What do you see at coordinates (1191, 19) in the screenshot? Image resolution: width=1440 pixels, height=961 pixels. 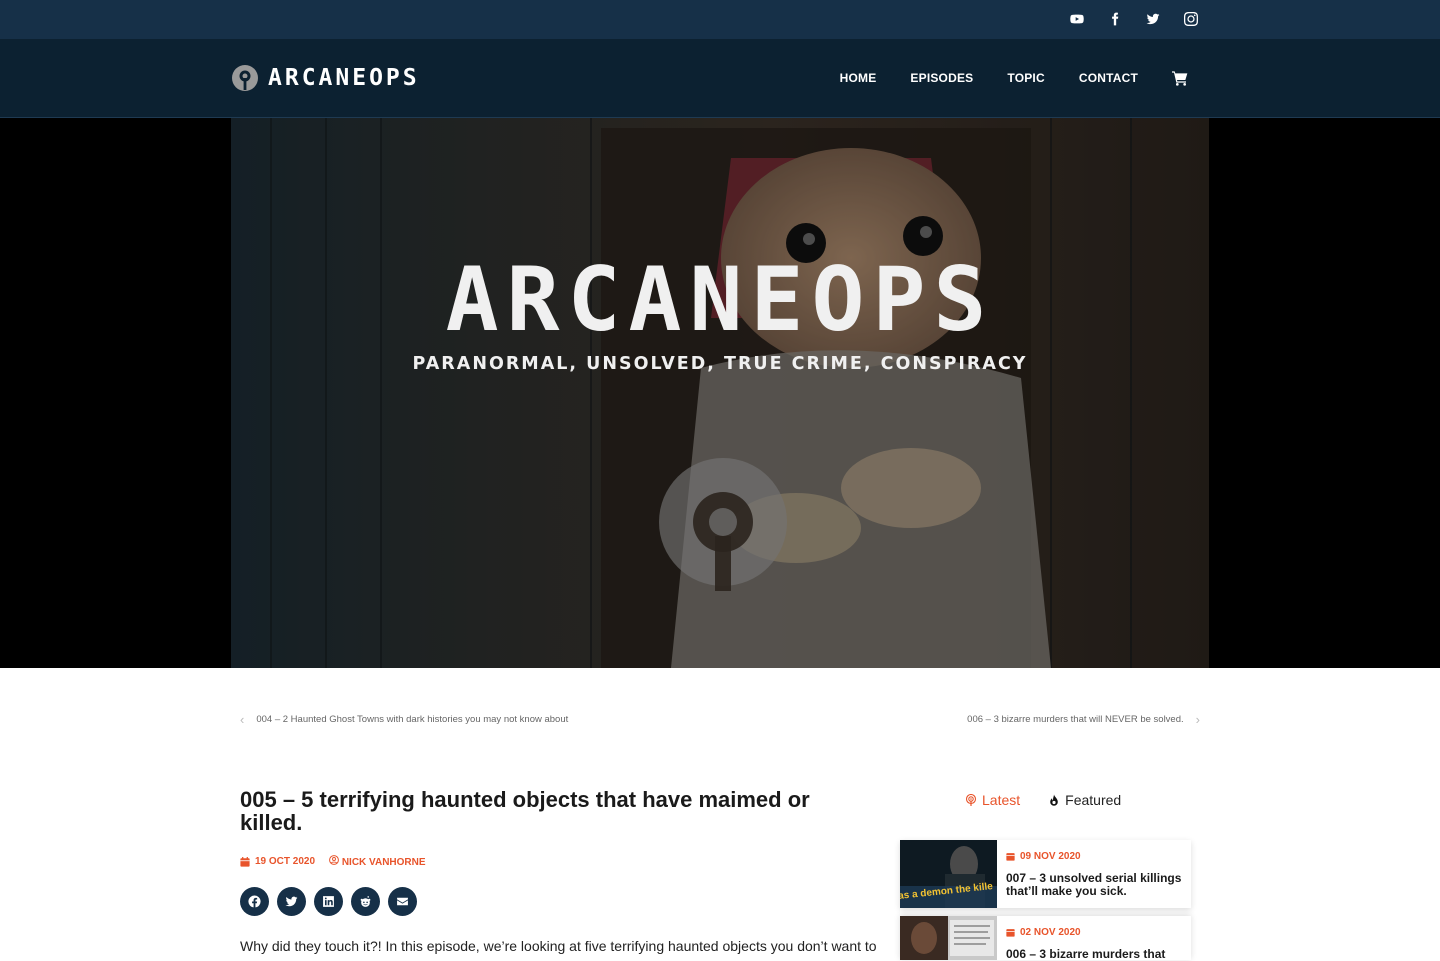 I see `instagram-icon` at bounding box center [1191, 19].